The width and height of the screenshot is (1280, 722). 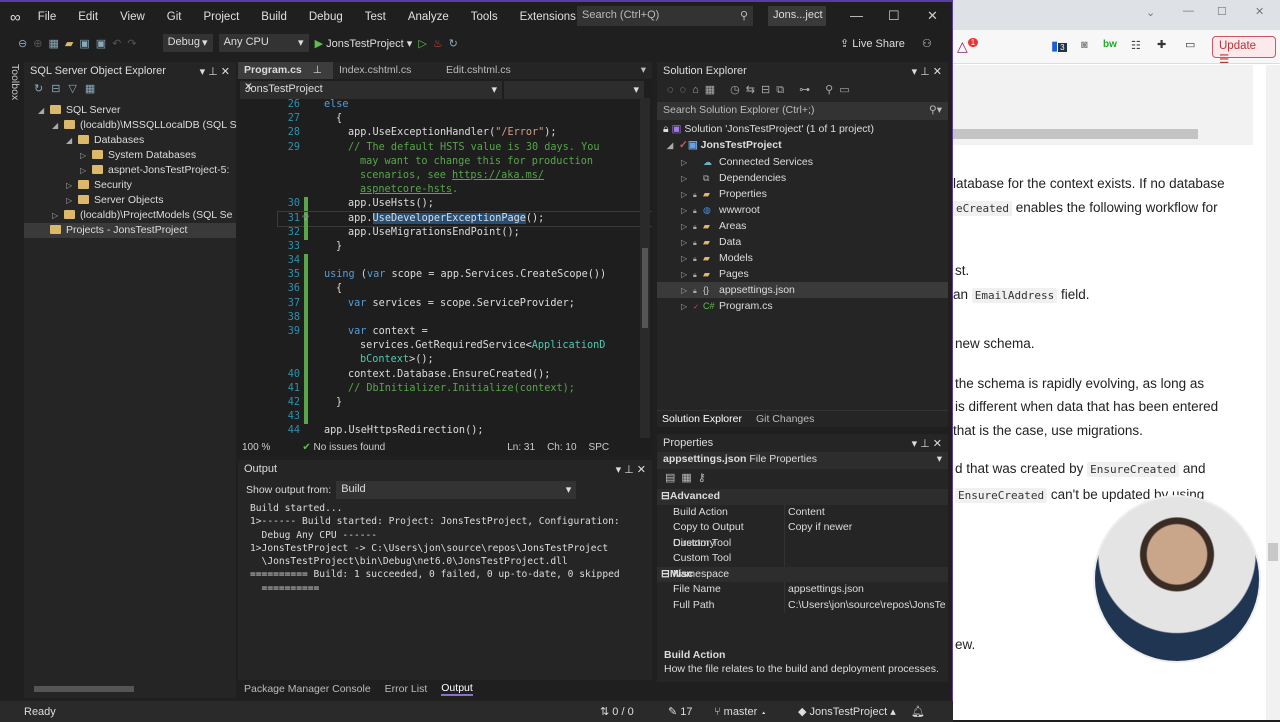 What do you see at coordinates (221, 17) in the screenshot?
I see `menu-project: Project` at bounding box center [221, 17].